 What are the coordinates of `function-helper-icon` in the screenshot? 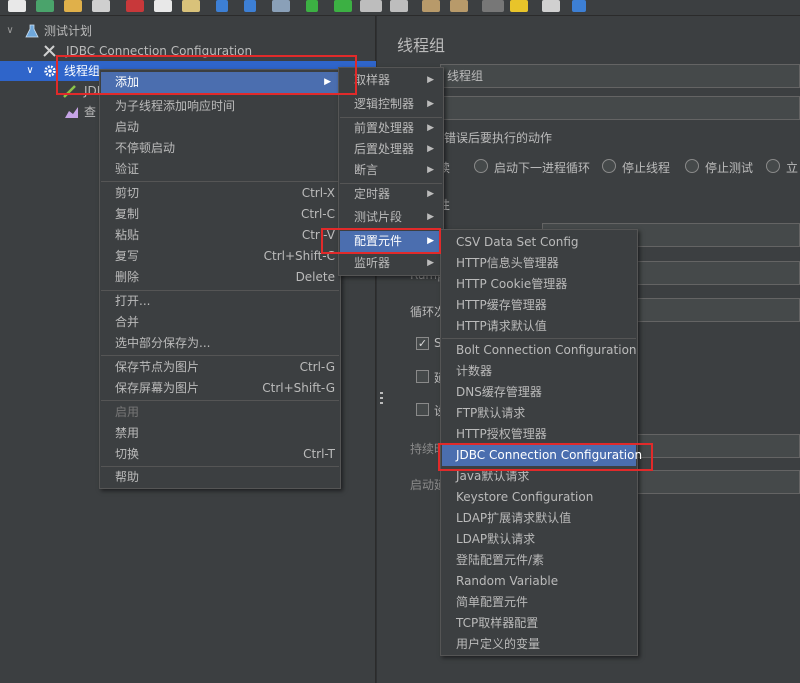 It's located at (551, 6).